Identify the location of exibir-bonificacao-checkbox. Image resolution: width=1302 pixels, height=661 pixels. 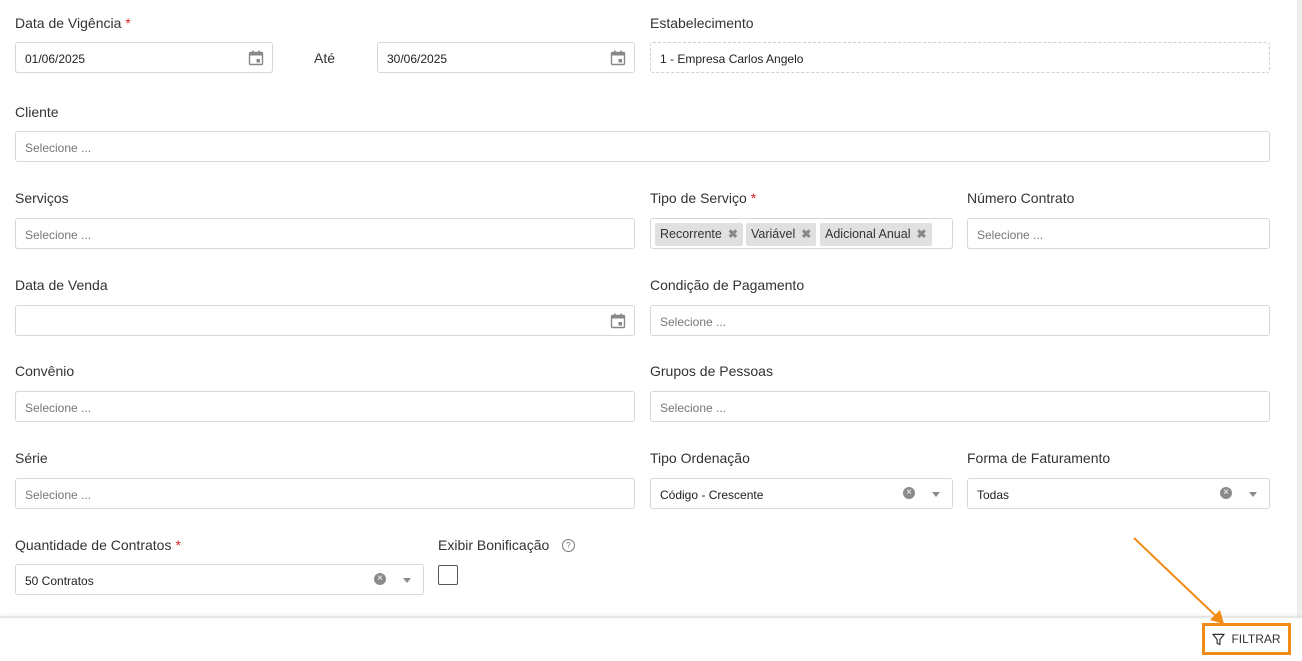
(448, 575).